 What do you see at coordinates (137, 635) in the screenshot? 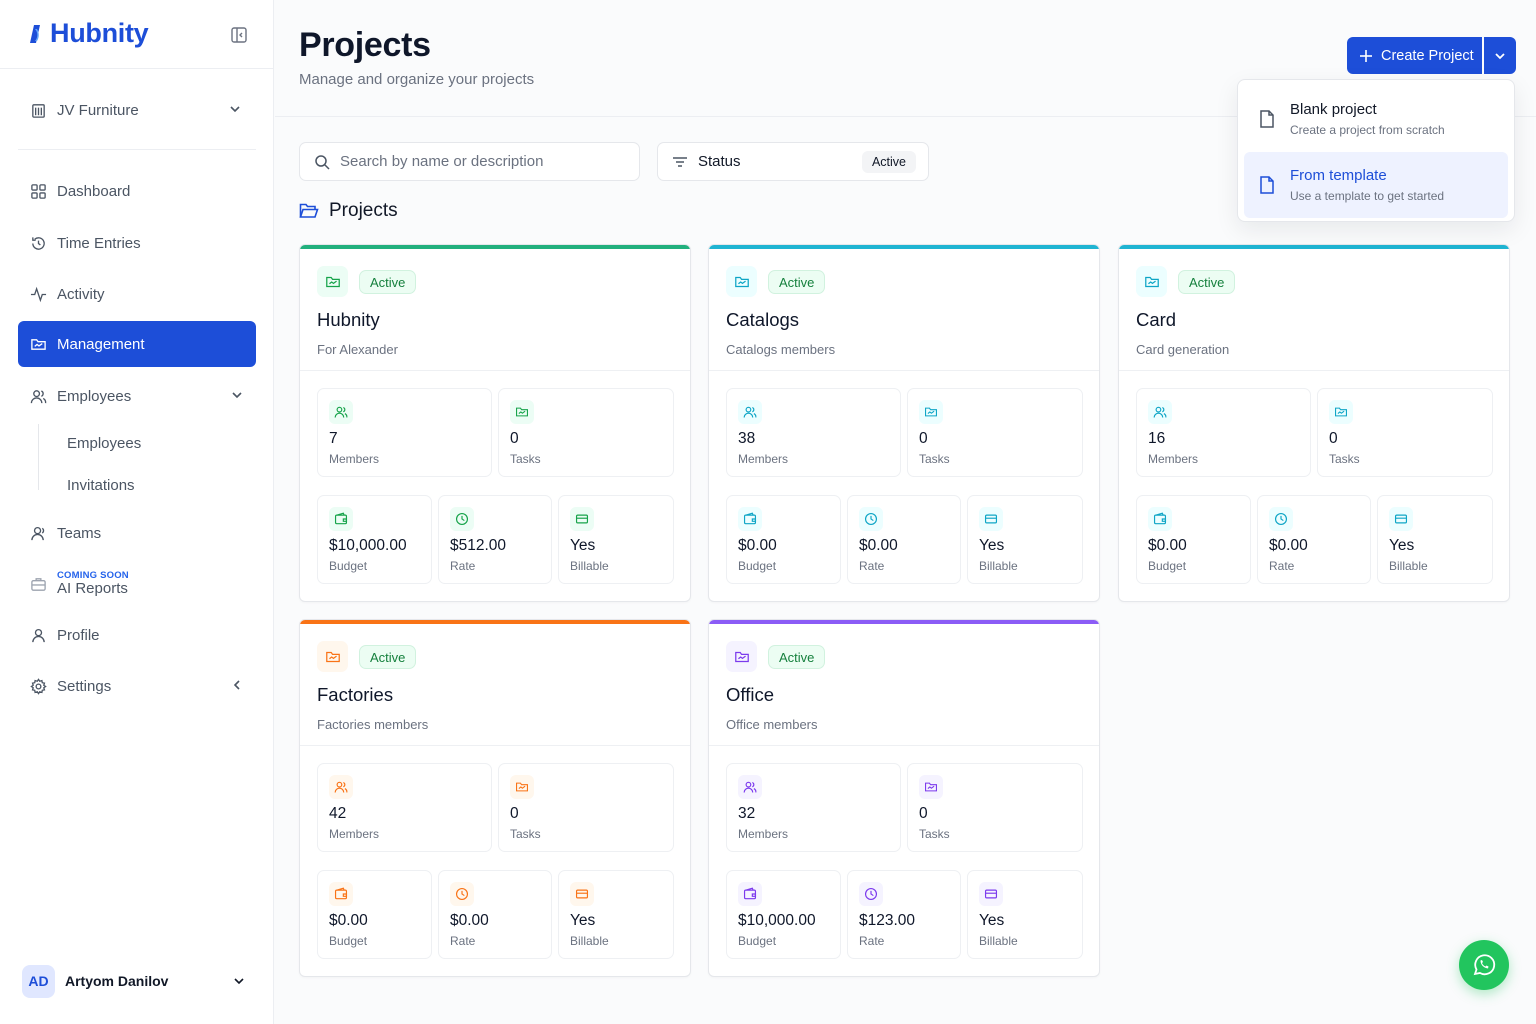
I see `nav-profile: Profile` at bounding box center [137, 635].